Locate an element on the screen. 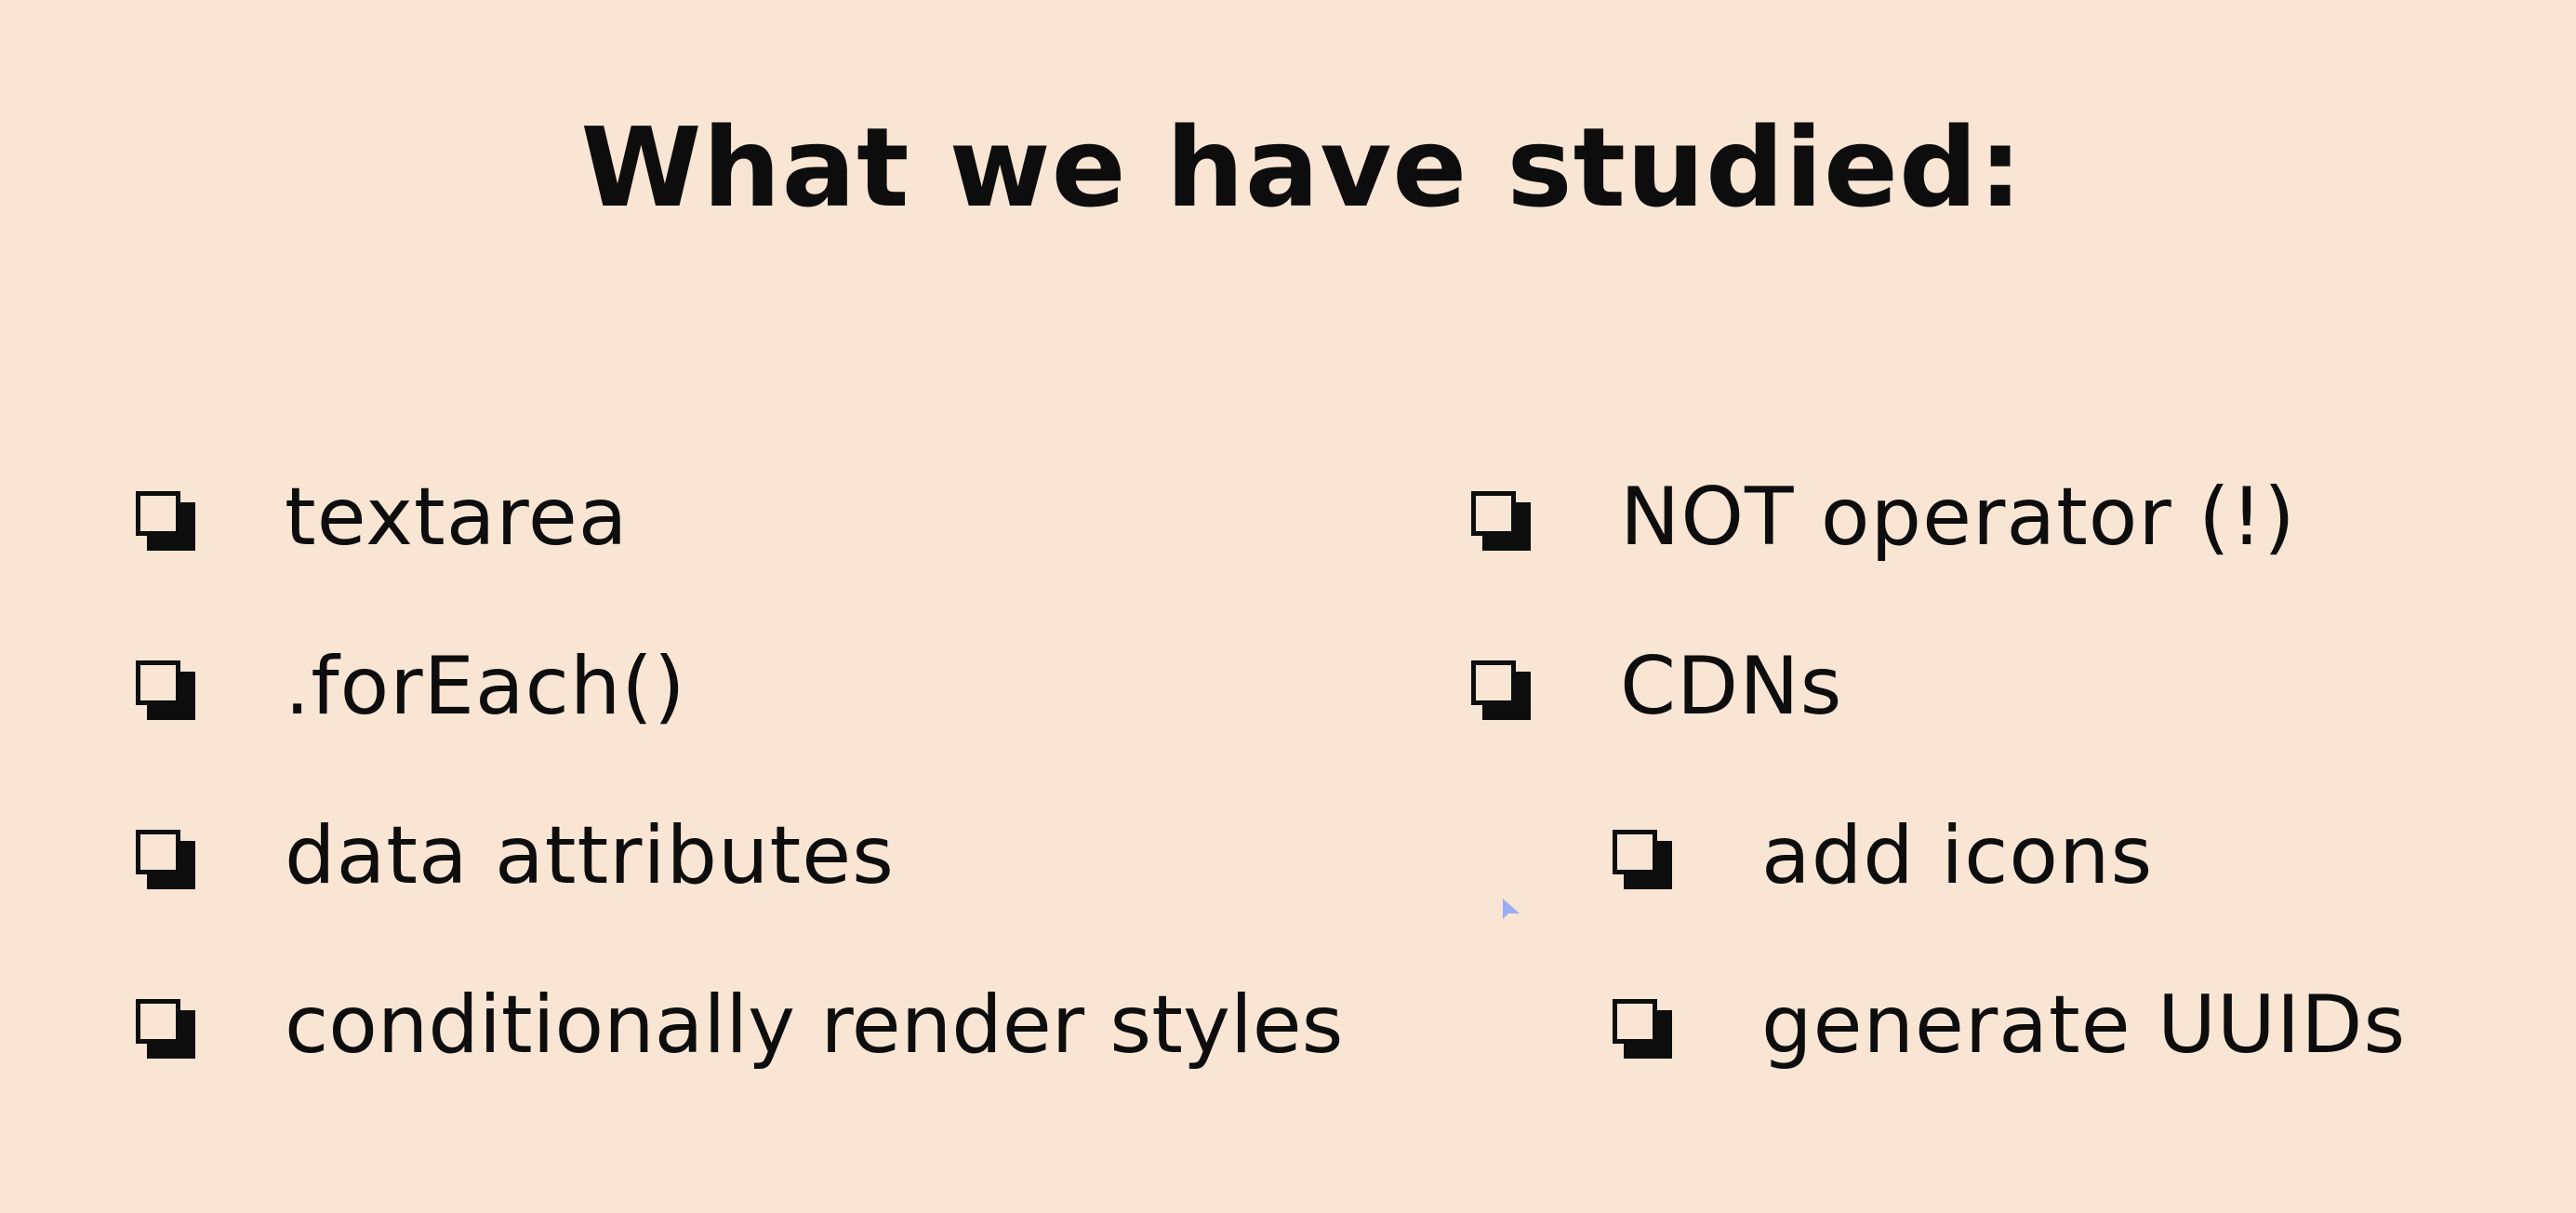 The image size is (2576, 1213). list-item-label: data attributes is located at coordinates (590, 856).